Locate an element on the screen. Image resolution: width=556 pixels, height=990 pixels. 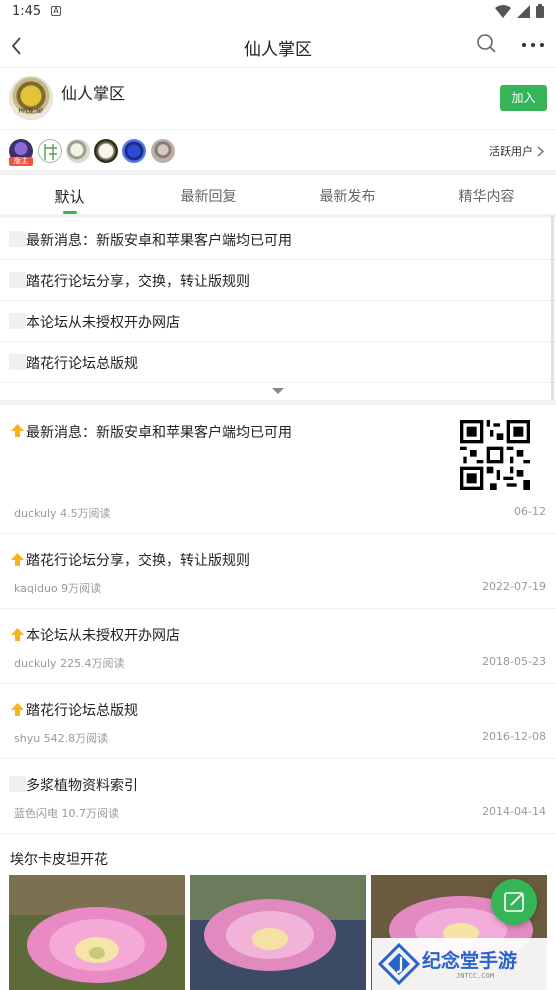
active-users-label: 活跃用户 is located at coordinates (511, 151).